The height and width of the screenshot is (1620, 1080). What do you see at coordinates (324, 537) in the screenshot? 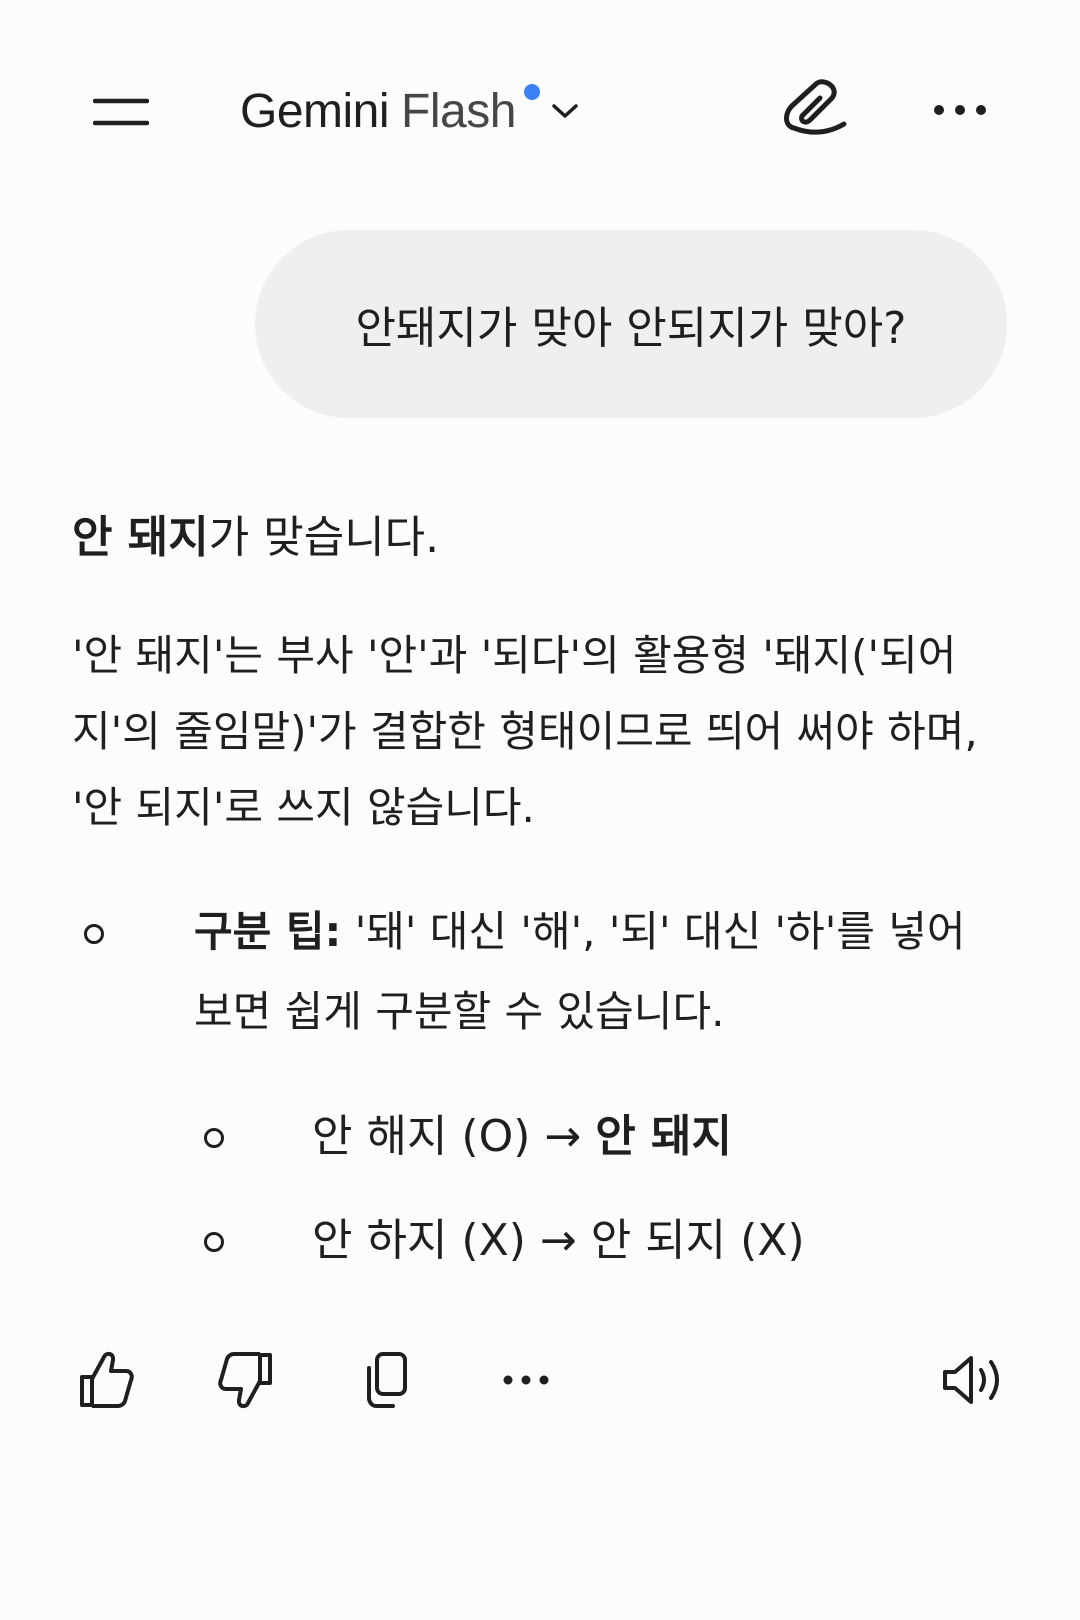
I see `response-lead-rest: 가 맞습니다.` at bounding box center [324, 537].